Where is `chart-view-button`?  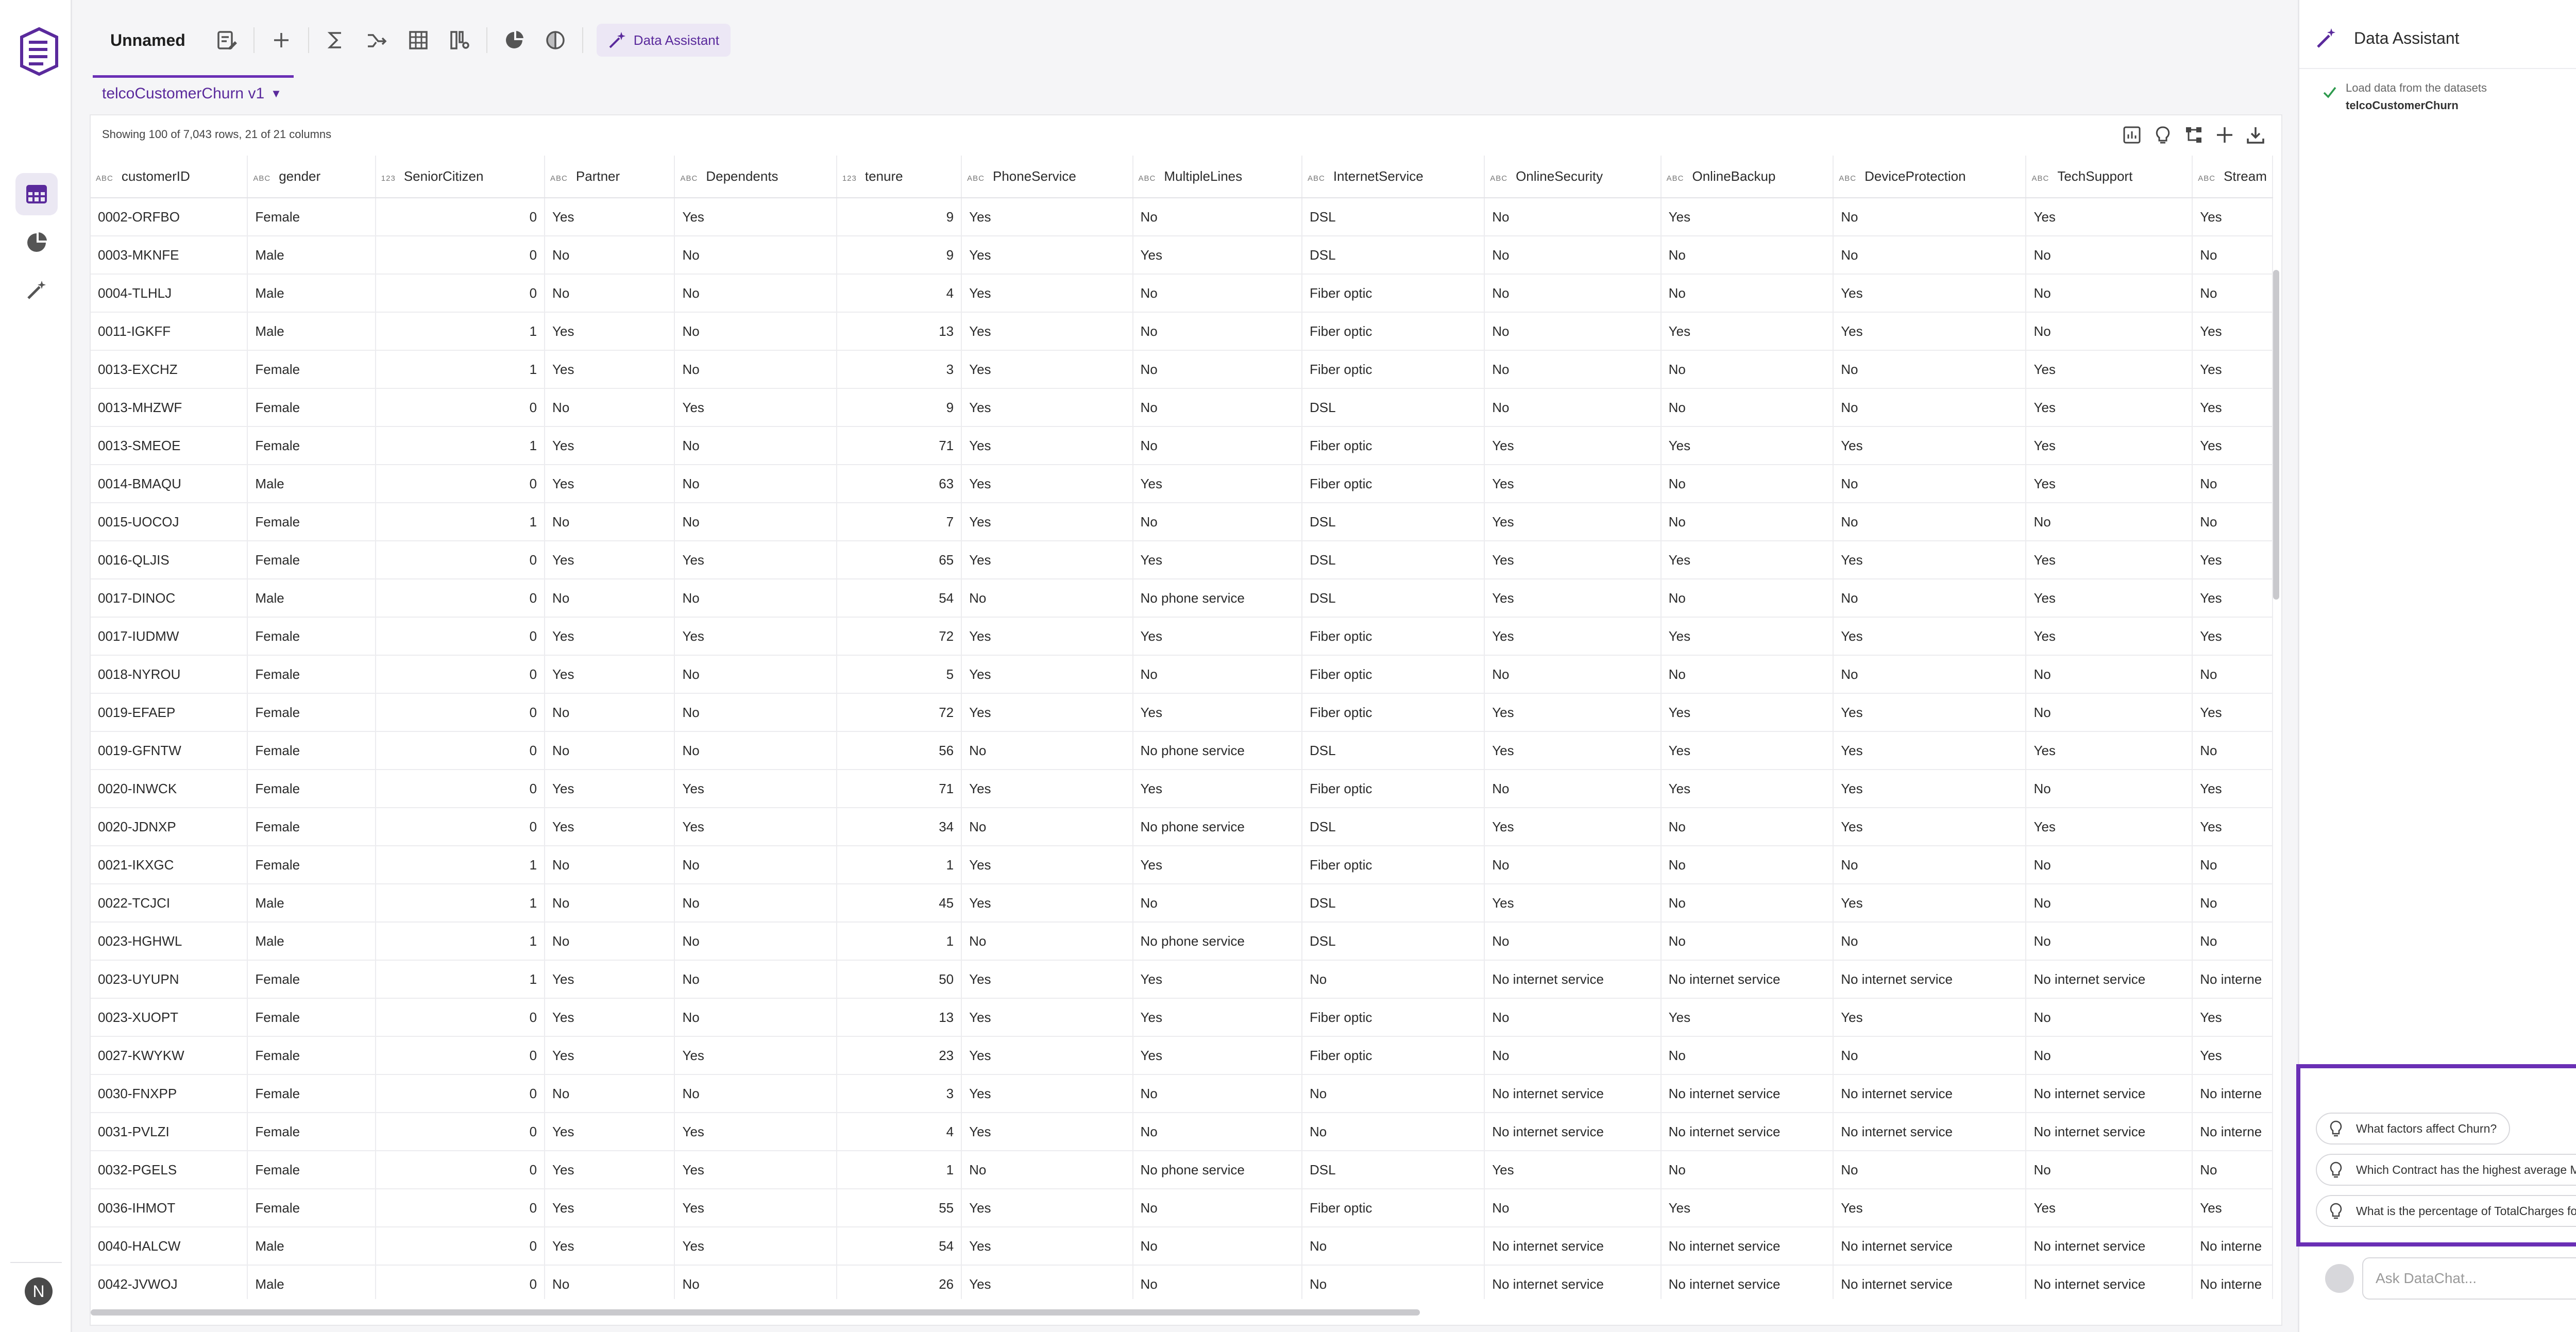
chart-view-button is located at coordinates (2132, 135).